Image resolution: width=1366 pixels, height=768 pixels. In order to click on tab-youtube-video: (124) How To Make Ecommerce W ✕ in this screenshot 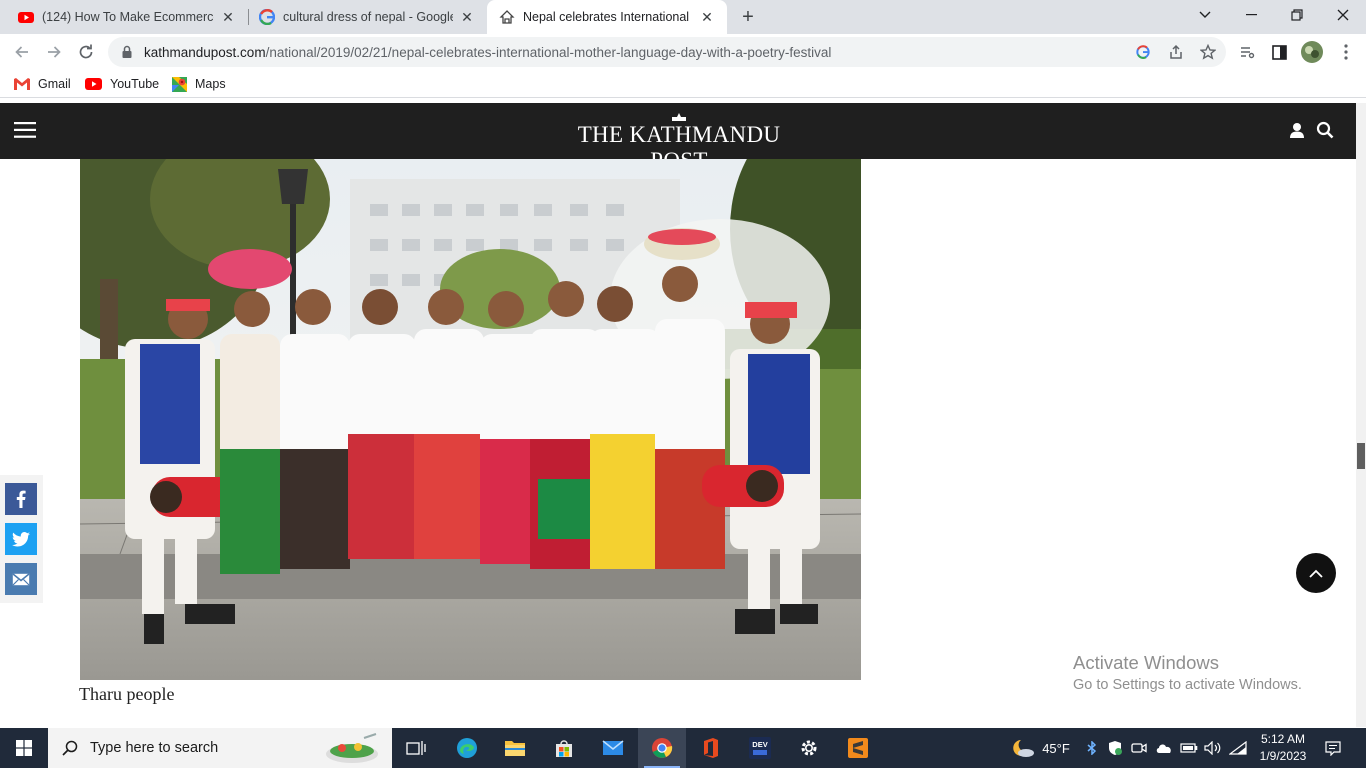, I will do `click(124, 17)`.